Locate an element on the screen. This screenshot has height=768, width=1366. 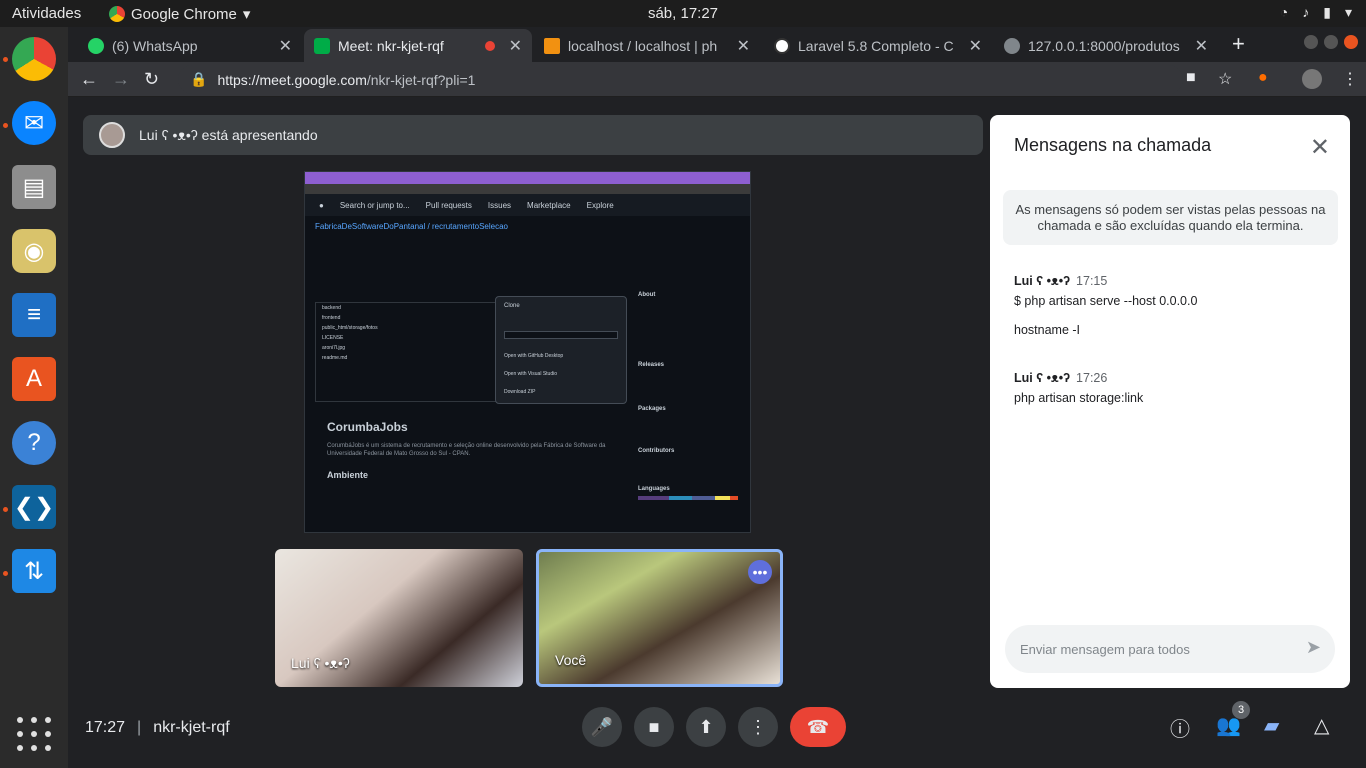
chat-input: Enviar mensagem para todos ➤ is located at coordinates (1170, 649).